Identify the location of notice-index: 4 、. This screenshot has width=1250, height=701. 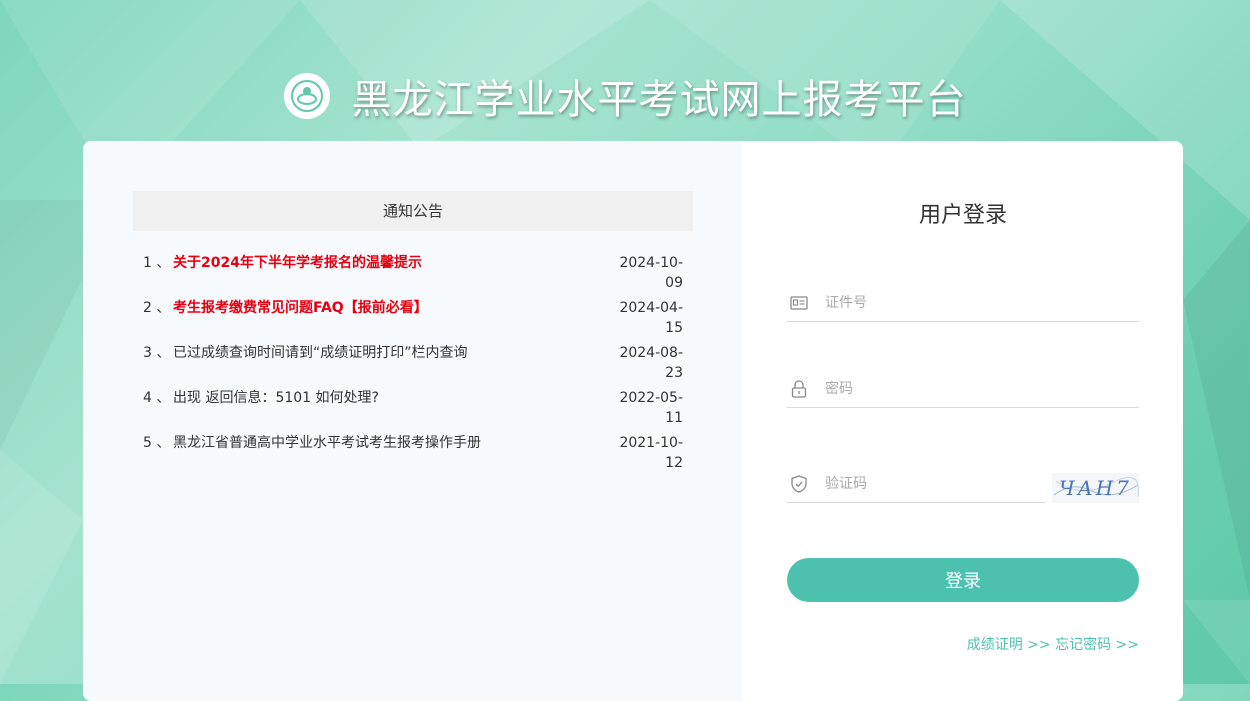
(157, 398).